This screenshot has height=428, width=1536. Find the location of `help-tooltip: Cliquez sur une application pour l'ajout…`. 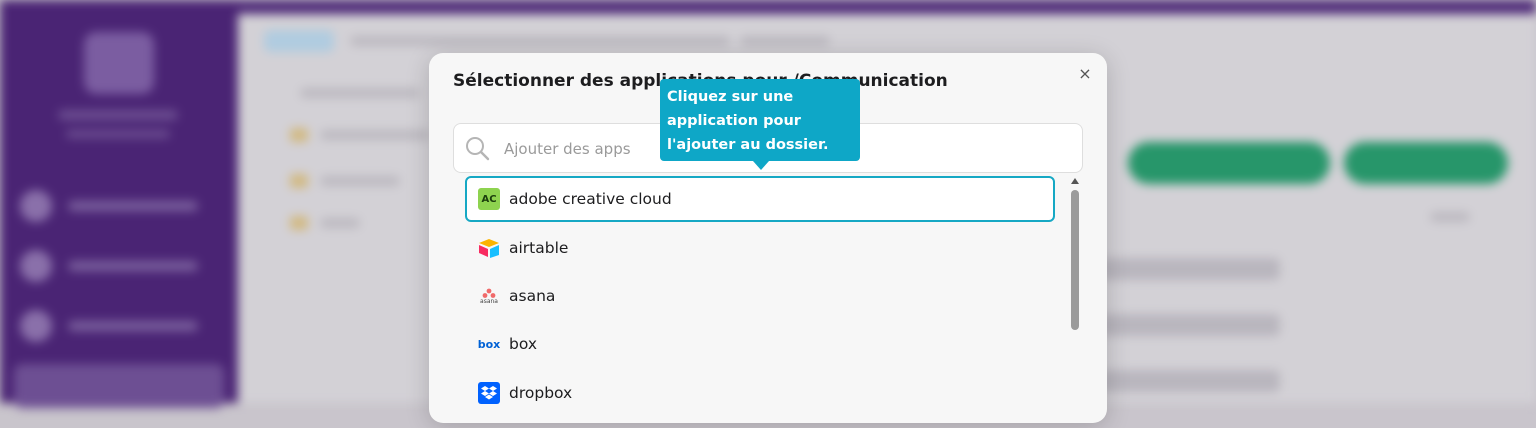

help-tooltip: Cliquez sur une application pour l'ajout… is located at coordinates (760, 120).